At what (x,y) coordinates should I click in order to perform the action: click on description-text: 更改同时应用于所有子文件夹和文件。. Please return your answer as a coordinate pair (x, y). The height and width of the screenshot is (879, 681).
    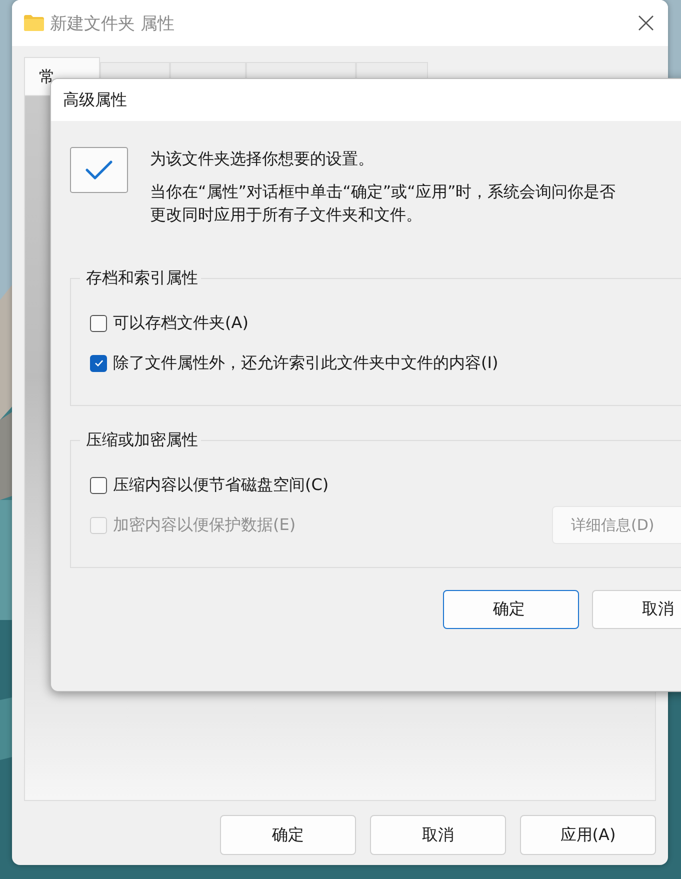
    Looking at the image, I should click on (286, 215).